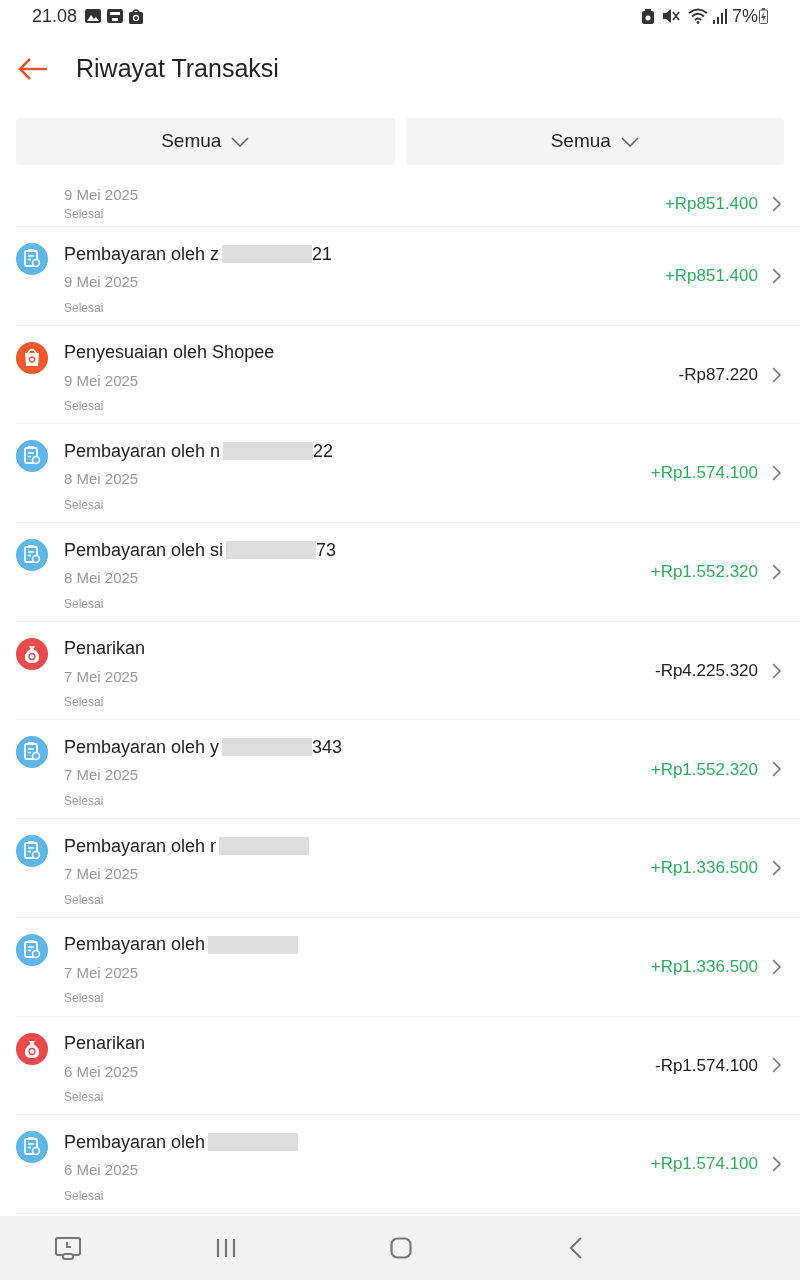 This screenshot has height=1280, width=800. I want to click on transaction-title: Pembayaran oleh y, so click(142, 747).